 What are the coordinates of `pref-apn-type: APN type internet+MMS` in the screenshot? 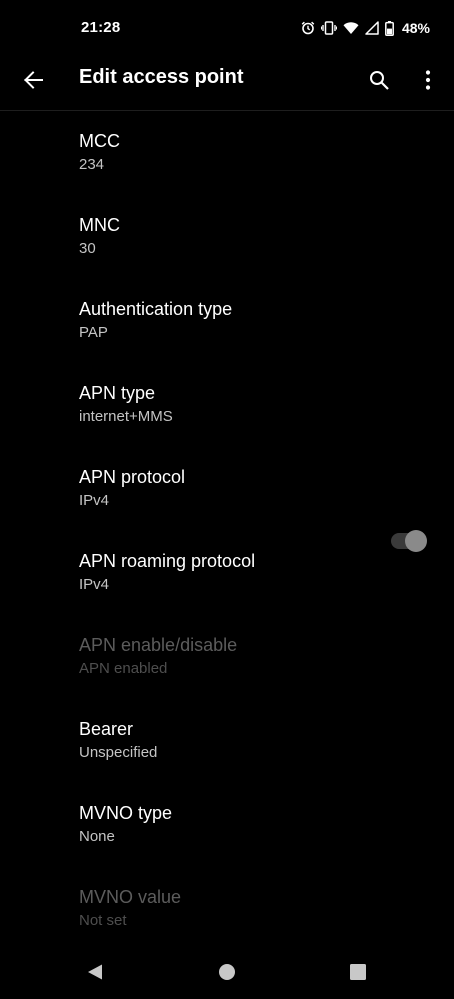 It's located at (227, 405).